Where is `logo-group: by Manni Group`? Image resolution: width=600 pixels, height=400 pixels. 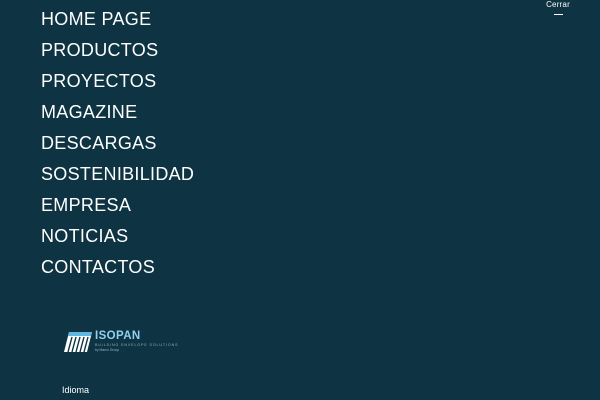 logo-group: by Manni Group is located at coordinates (107, 350).